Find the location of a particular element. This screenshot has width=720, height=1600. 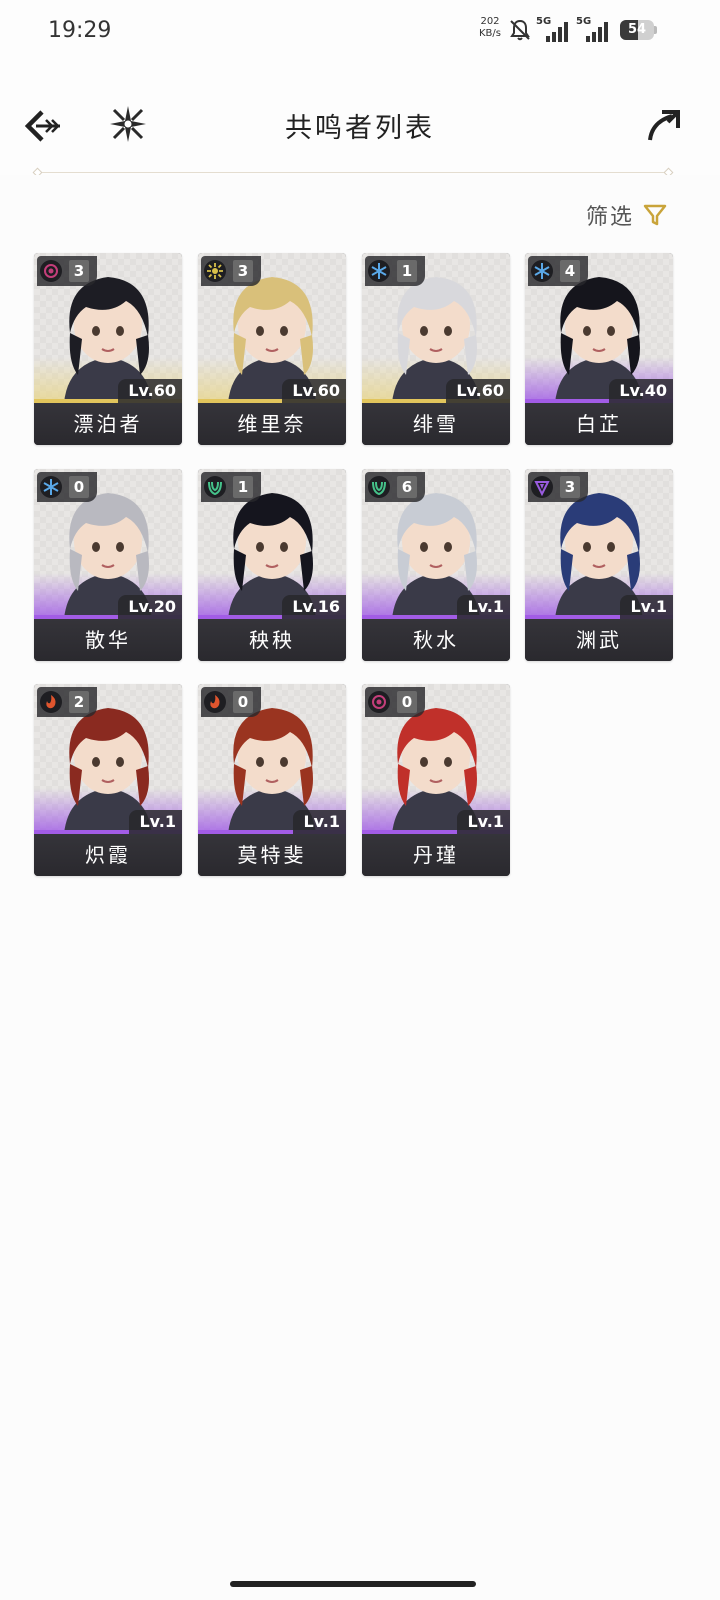

resonator-name: 渊武 is located at coordinates (599, 640).